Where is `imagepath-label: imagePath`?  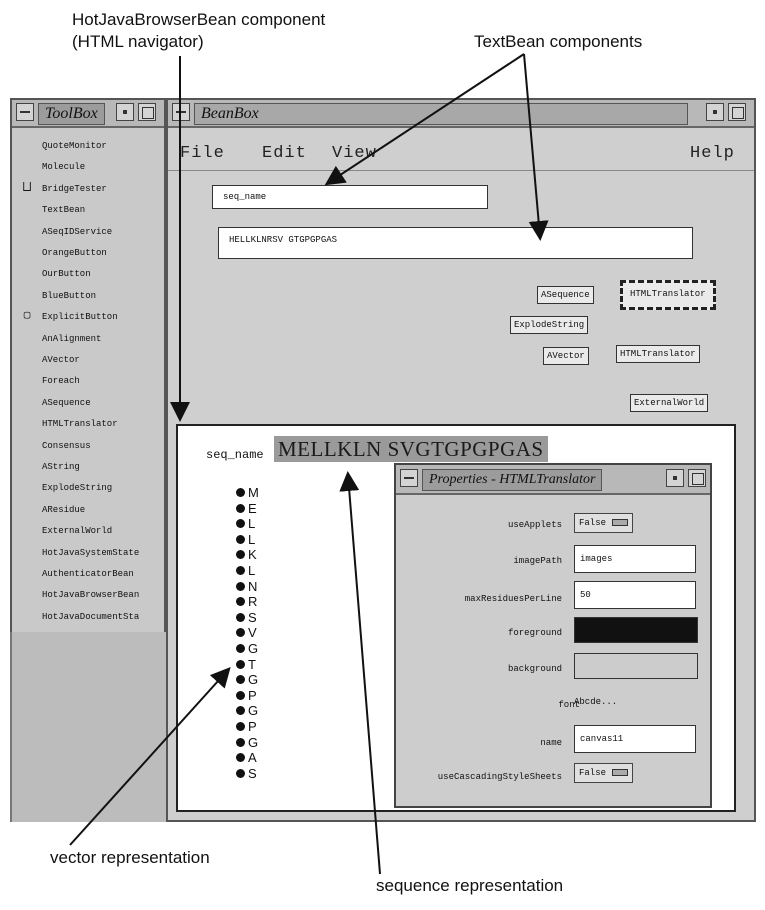 imagepath-label: imagePath is located at coordinates (537, 561).